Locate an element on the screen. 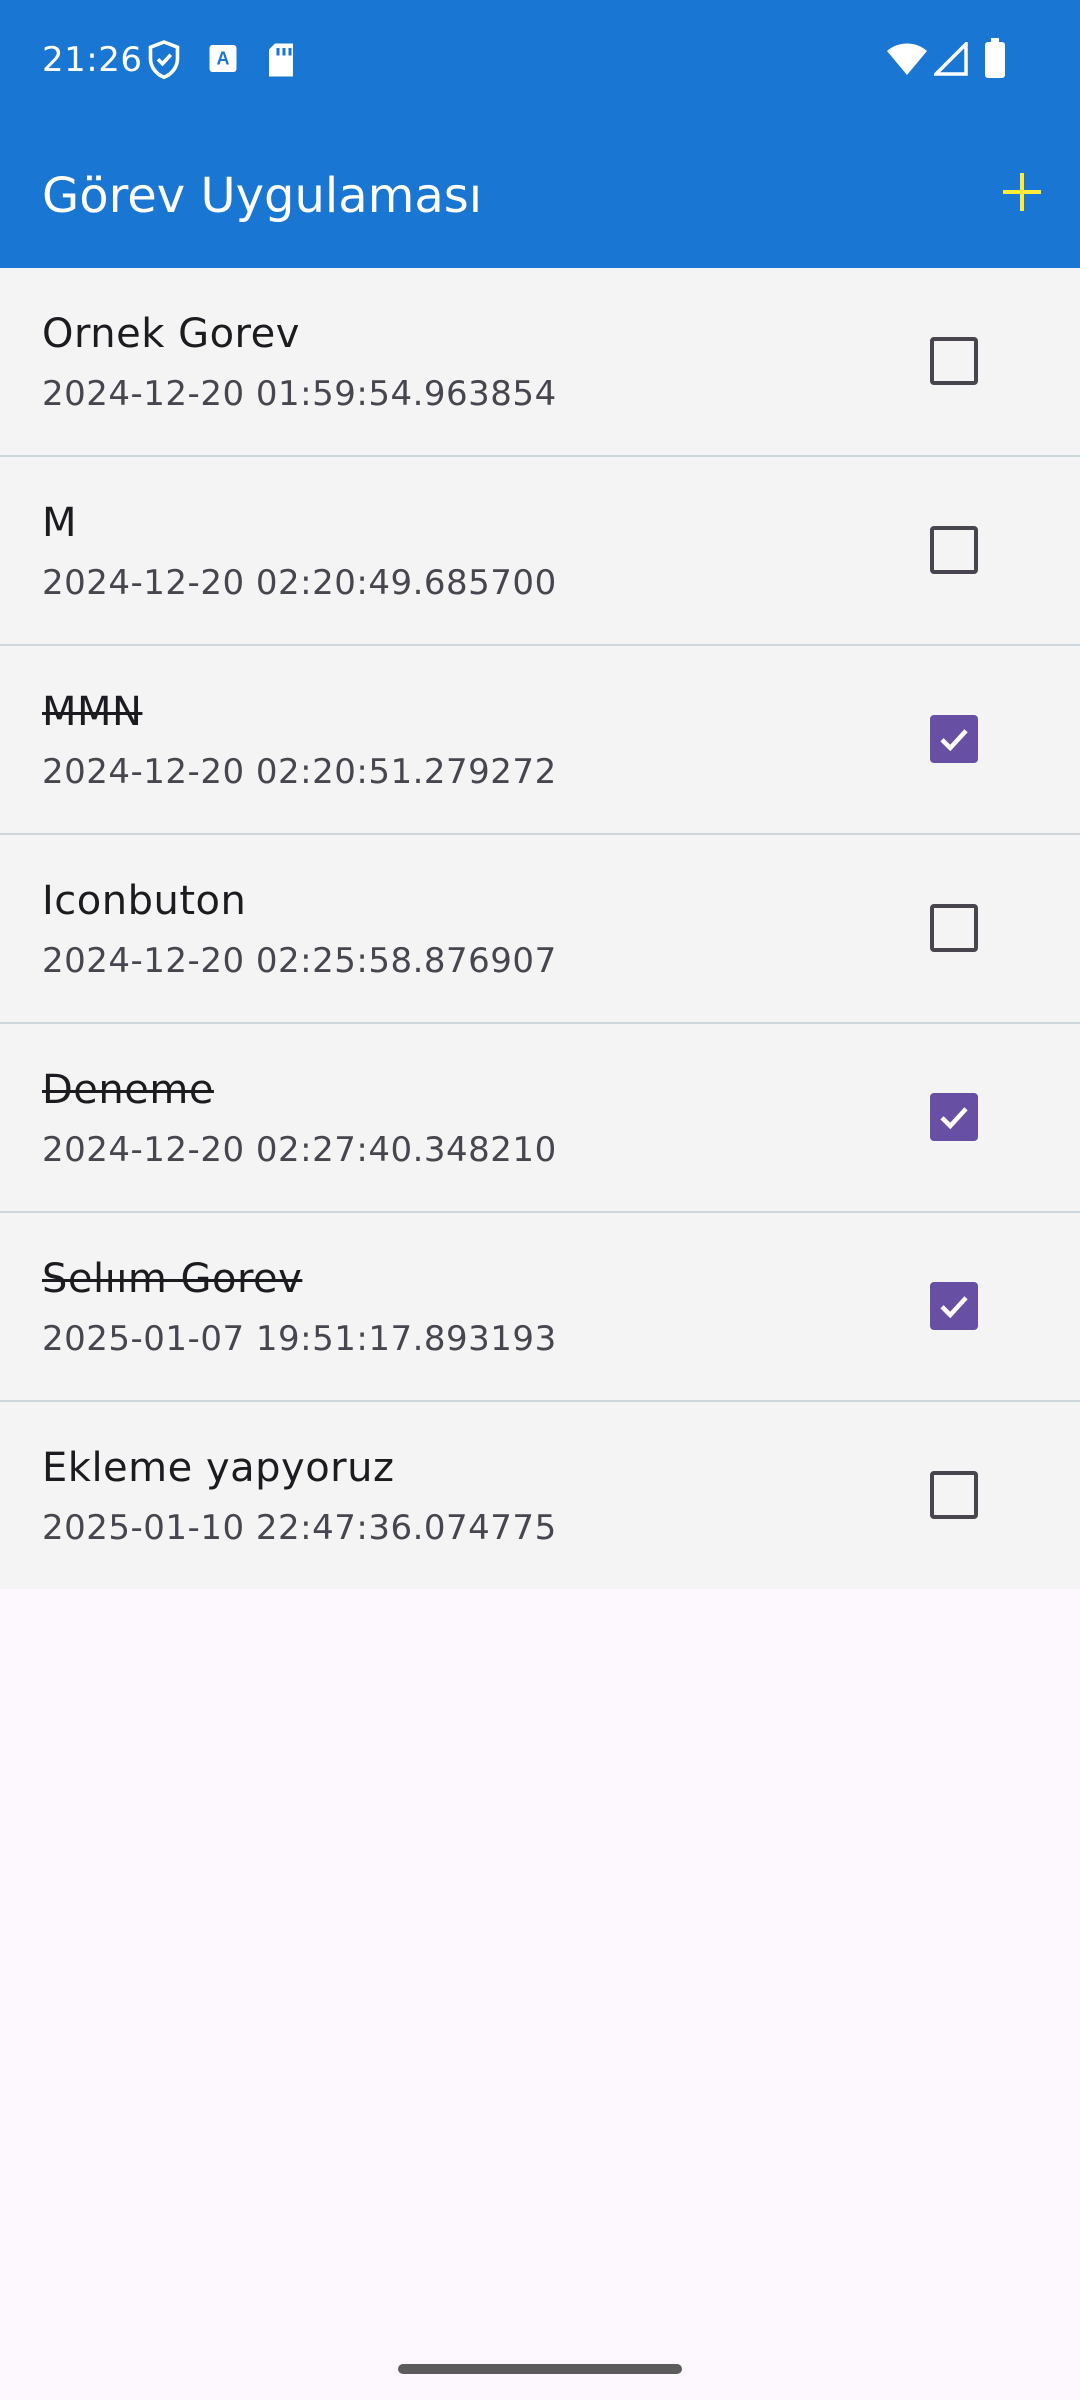 Image resolution: width=1080 pixels, height=2400 pixels. task-item: Deneme 2024-12-20 02:27:40.348210 is located at coordinates (540, 1118).